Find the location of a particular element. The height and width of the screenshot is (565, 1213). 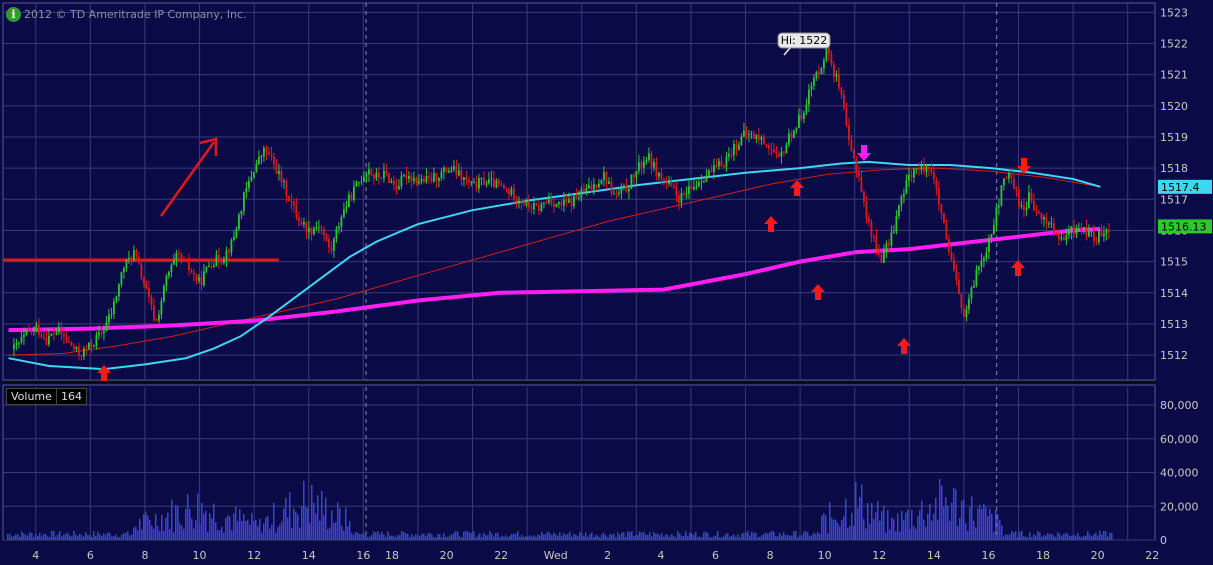

info-icon: i is located at coordinates (13, 14).